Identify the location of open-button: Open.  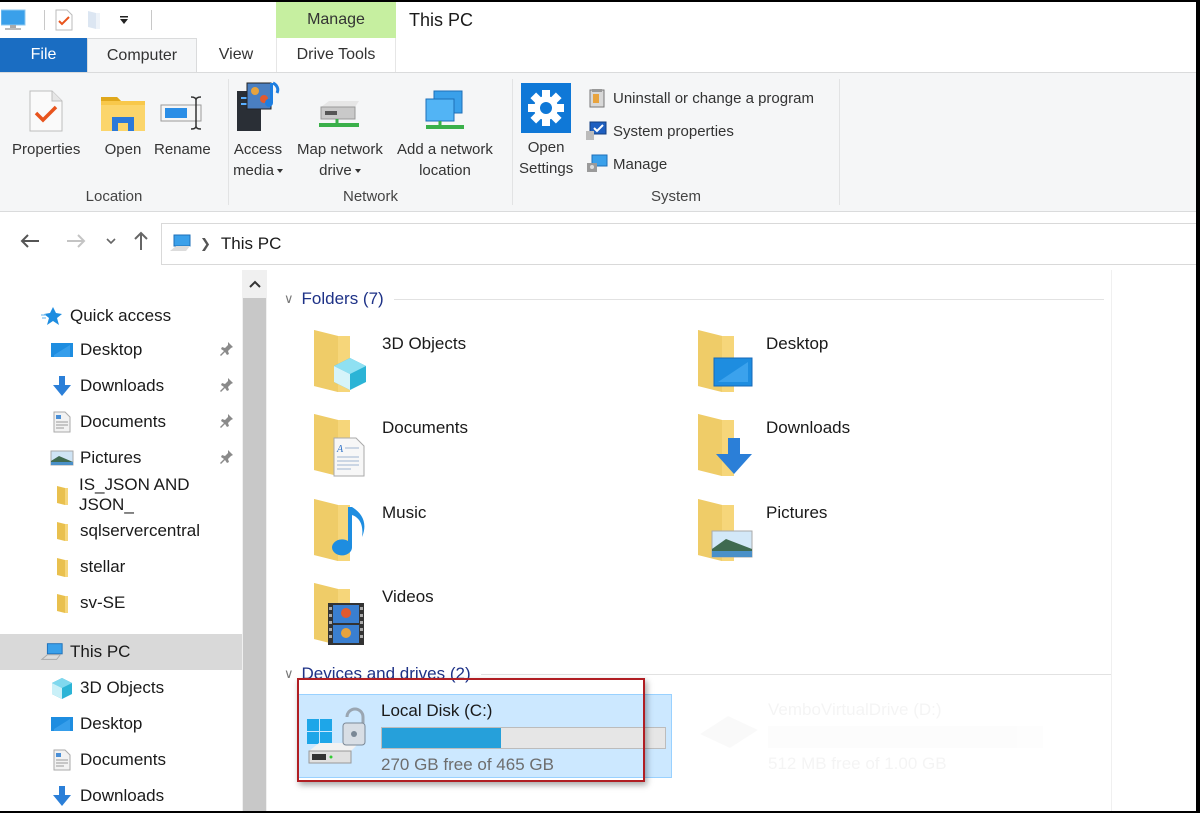
(123, 120).